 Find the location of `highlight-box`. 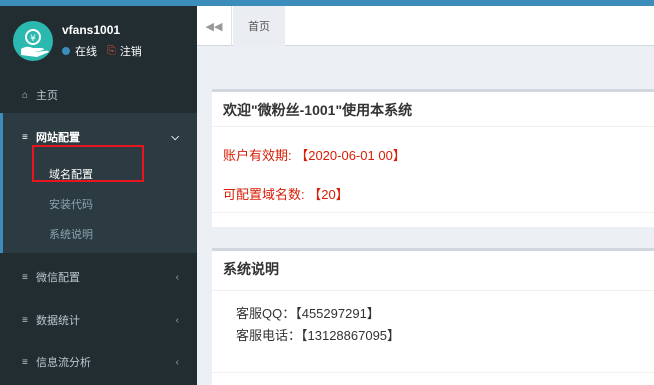

highlight-box is located at coordinates (88, 163).